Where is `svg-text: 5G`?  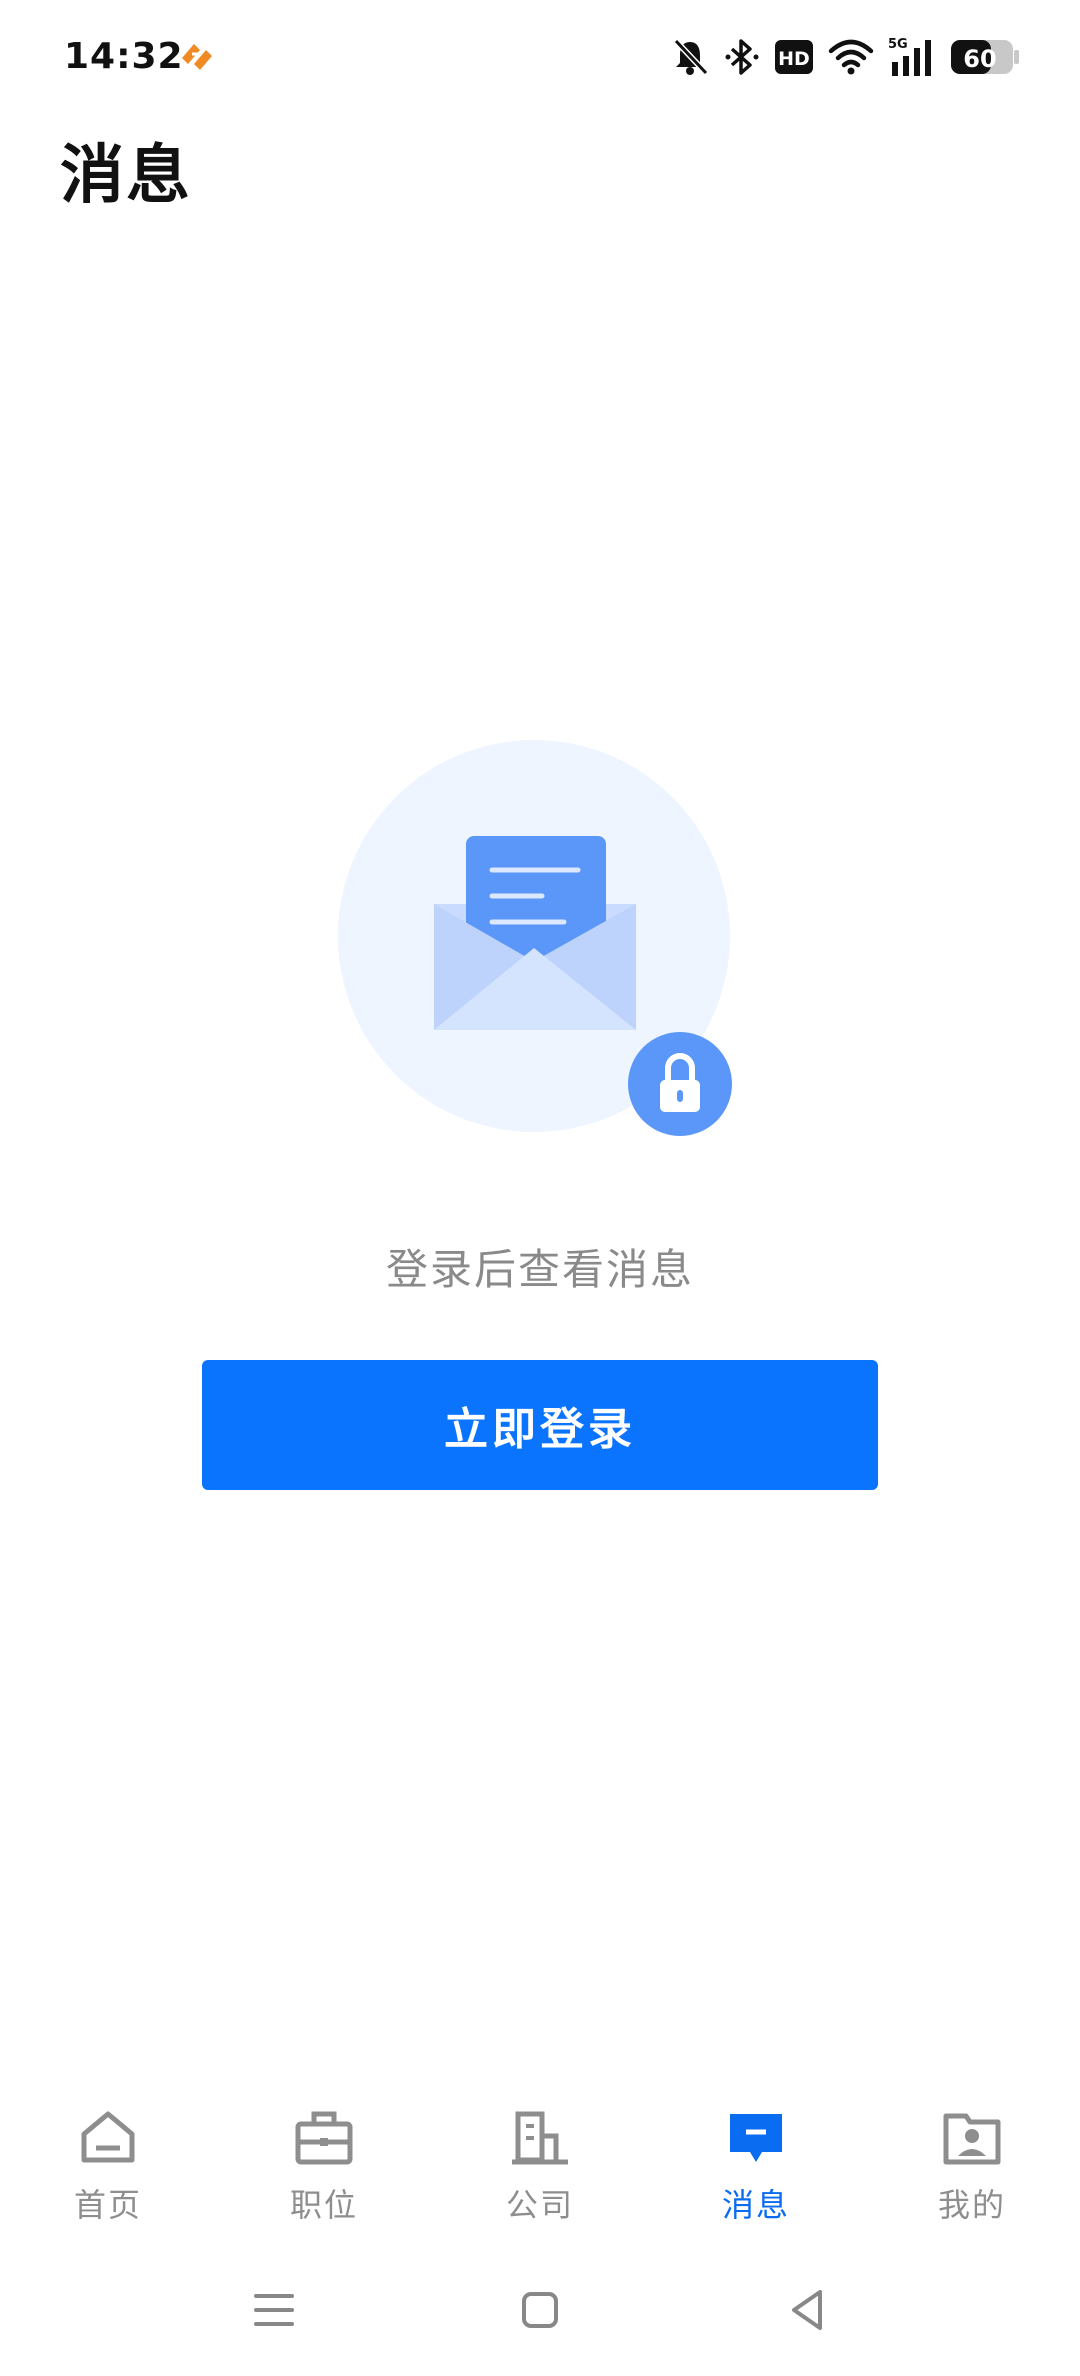 svg-text: 5G is located at coordinates (898, 44).